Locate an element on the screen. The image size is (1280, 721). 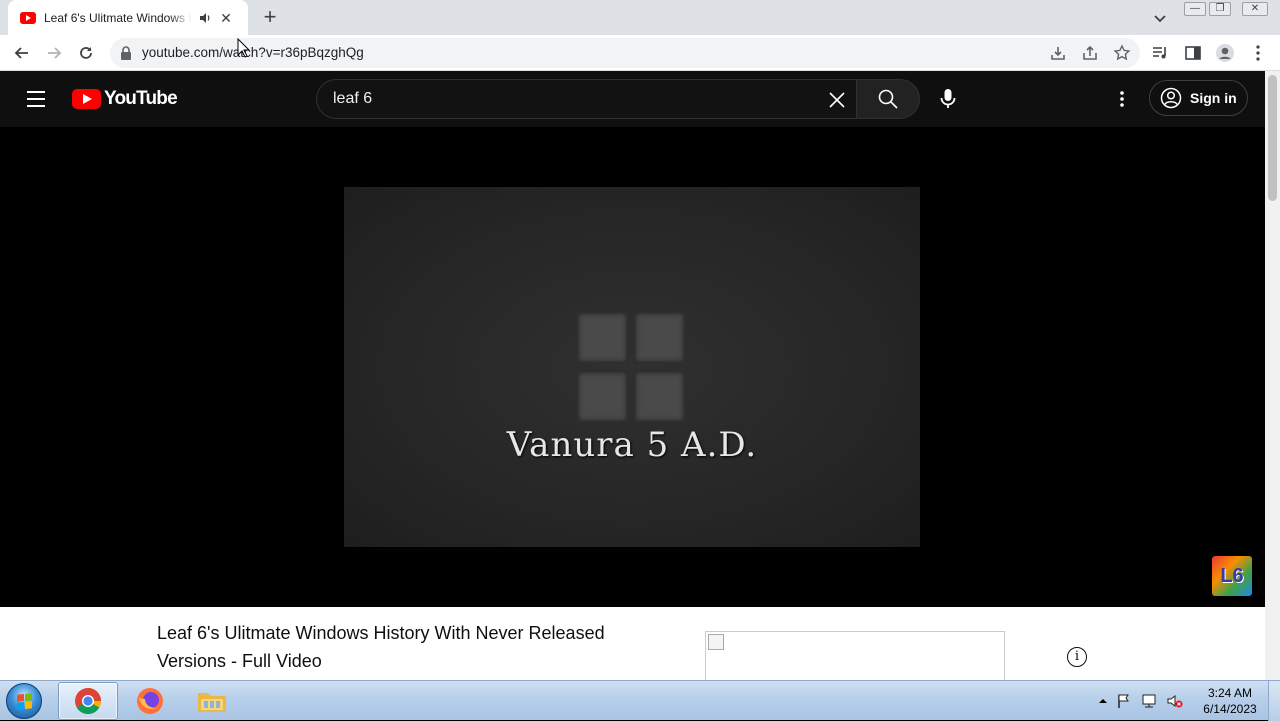
chrome-menu-button is located at coordinates (1258, 53).